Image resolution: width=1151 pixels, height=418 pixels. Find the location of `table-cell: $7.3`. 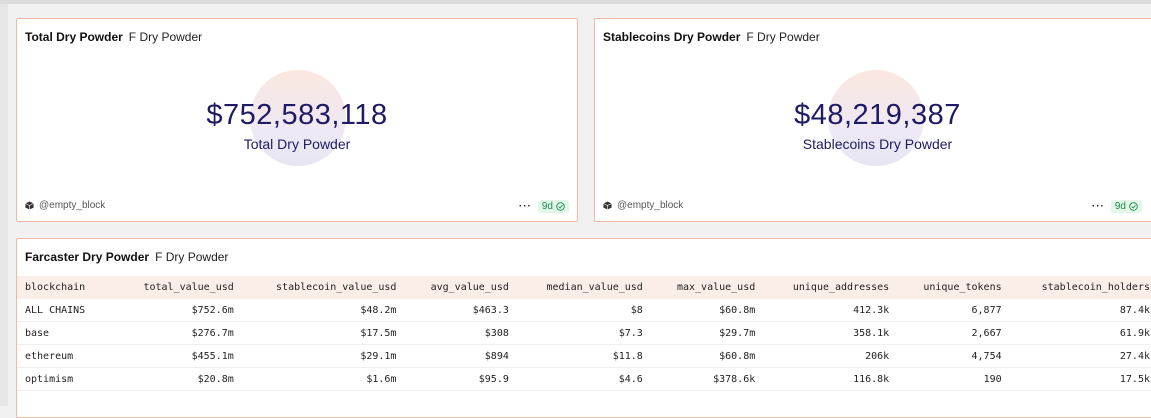

table-cell: $7.3 is located at coordinates (583, 333).